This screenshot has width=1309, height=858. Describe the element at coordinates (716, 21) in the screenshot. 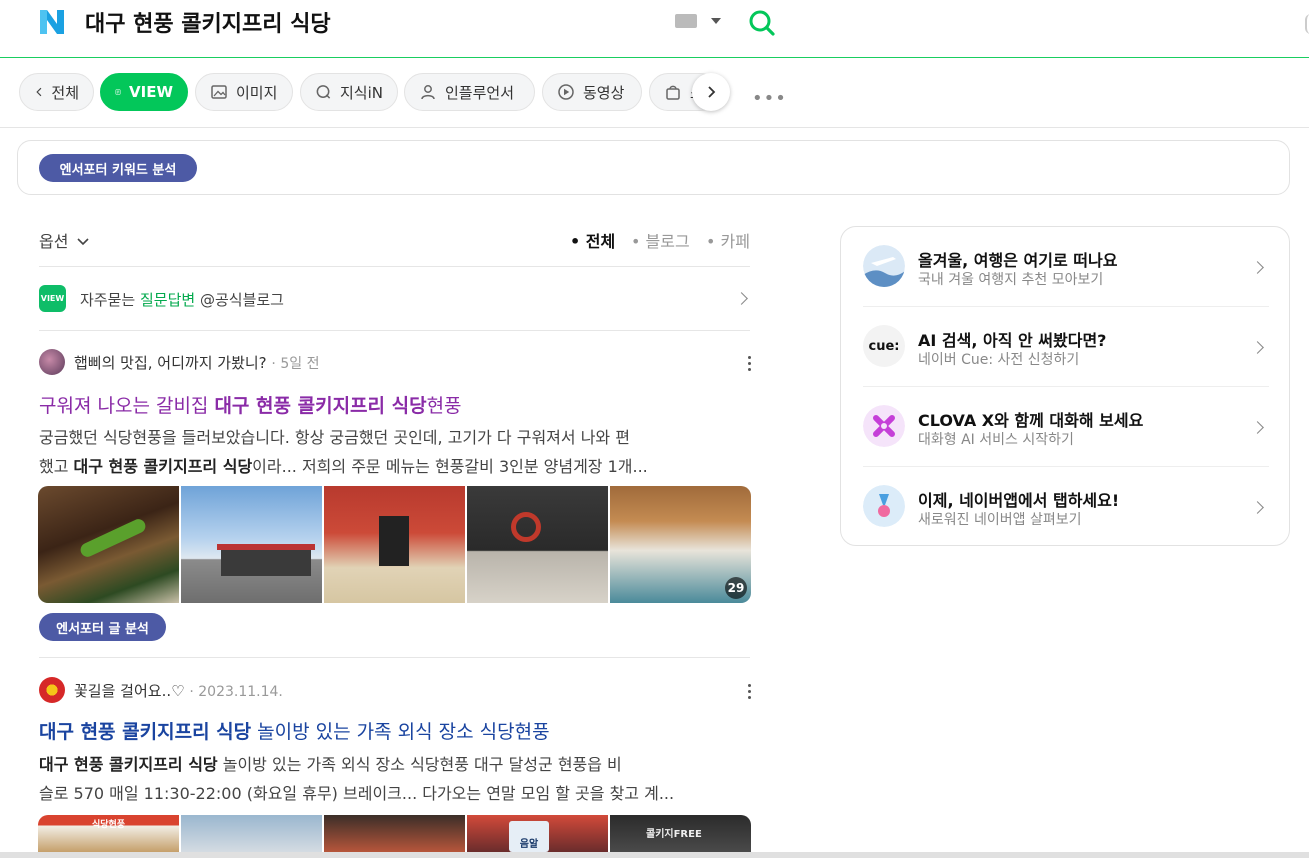

I see `chevron-down-icon` at that location.